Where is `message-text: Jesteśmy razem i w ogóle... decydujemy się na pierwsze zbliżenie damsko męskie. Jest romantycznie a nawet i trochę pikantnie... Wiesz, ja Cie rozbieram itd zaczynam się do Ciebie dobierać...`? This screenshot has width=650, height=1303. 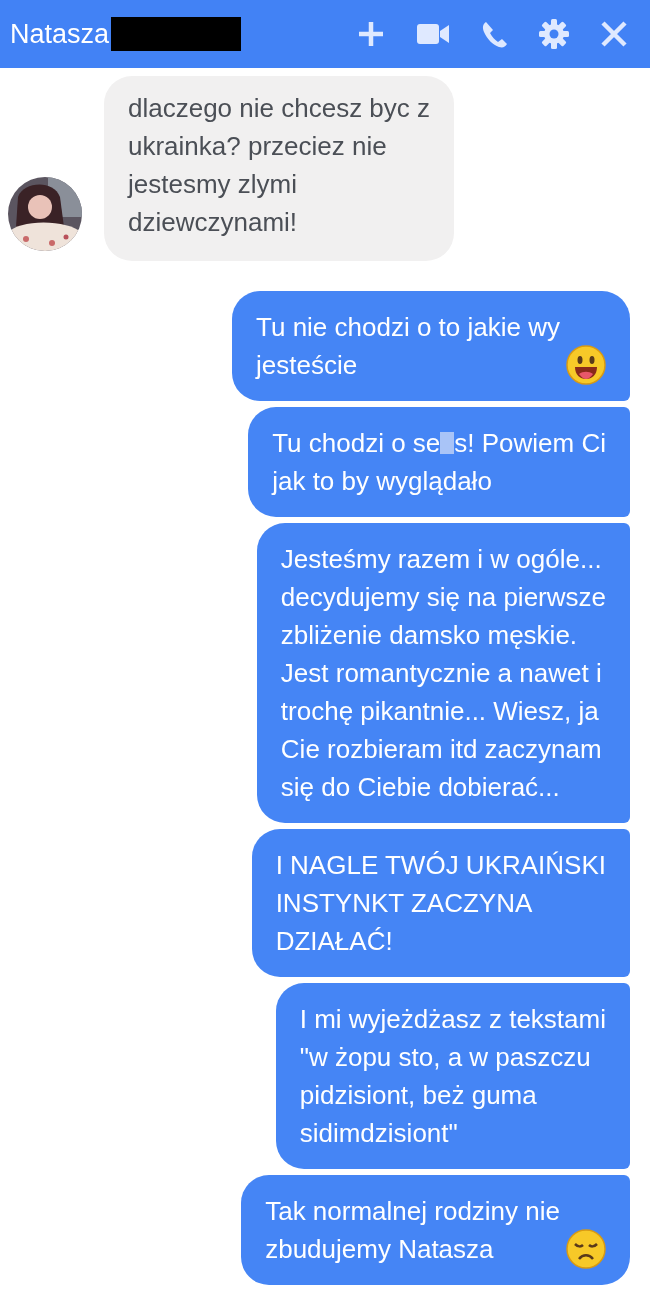
message-text: Jesteśmy razem i w ogóle... decydujemy się na pierwsze zbliżenie damsko męskie. Jest romantycznie a nawet i trochę pikantnie... Wiesz, ja Cie rozbieram itd zaczynam się do Ciebie dobierać... is located at coordinates (443, 673).